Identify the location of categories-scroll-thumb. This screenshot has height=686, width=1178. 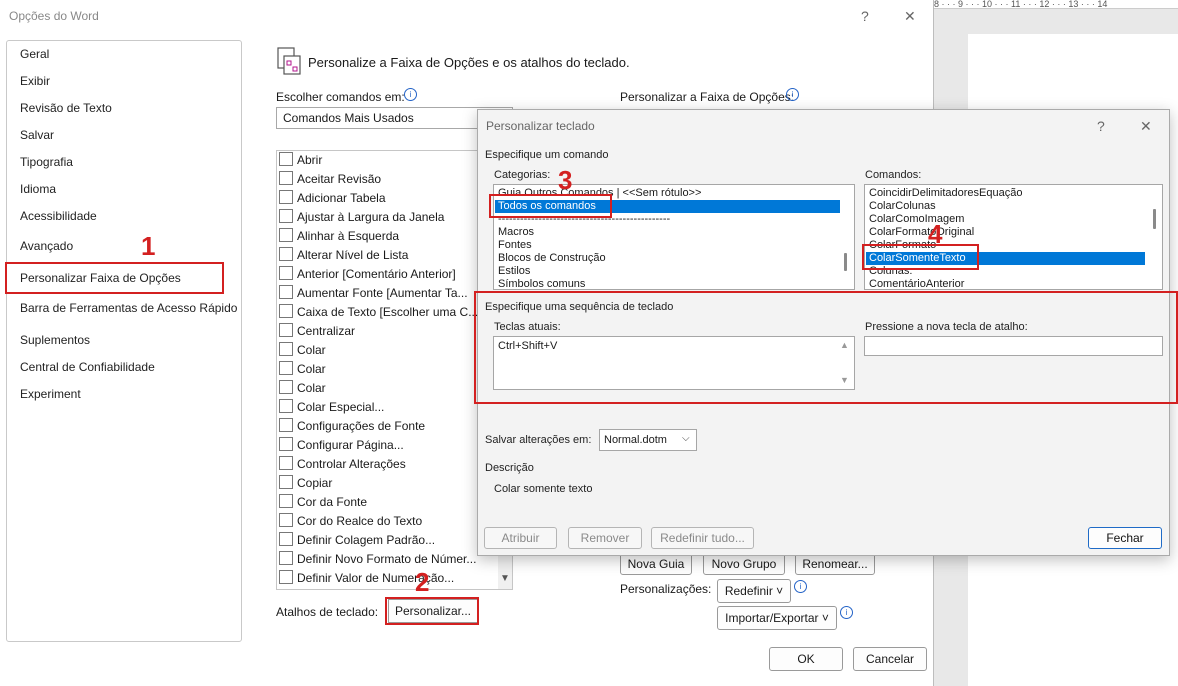
(845, 262).